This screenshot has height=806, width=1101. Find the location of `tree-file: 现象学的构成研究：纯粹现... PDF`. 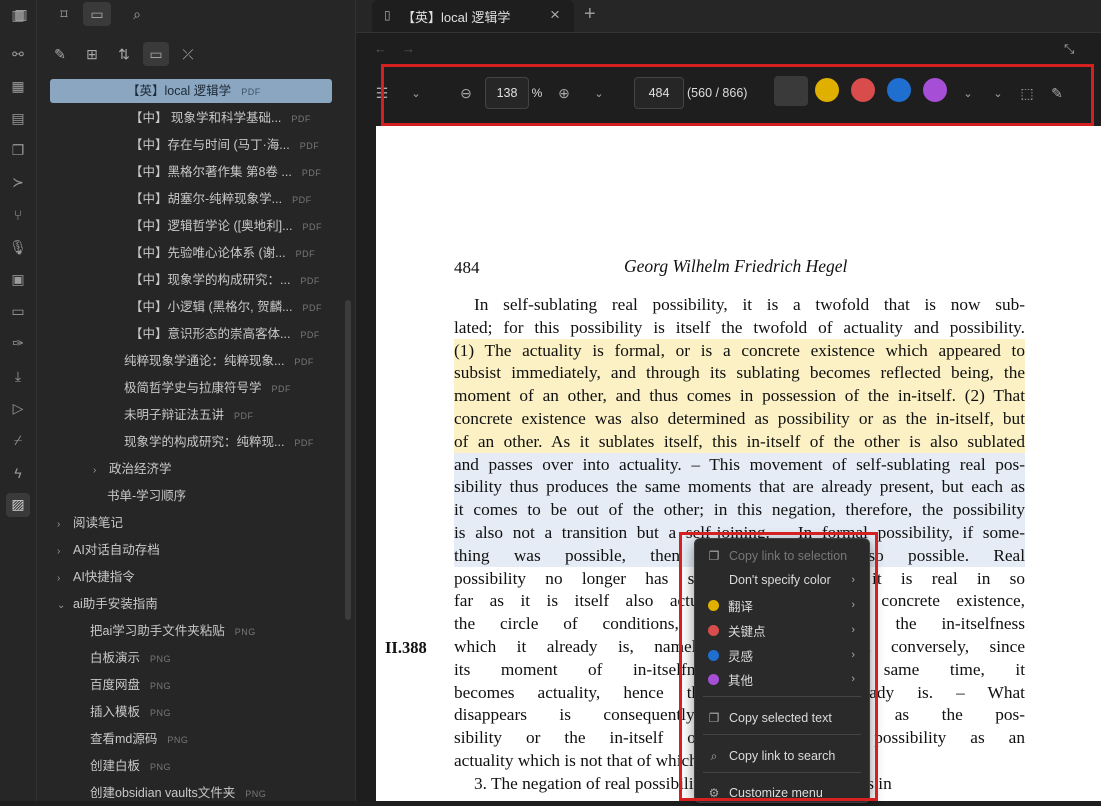

tree-file: 现象学的构成研究：纯粹现... PDF is located at coordinates (219, 442).